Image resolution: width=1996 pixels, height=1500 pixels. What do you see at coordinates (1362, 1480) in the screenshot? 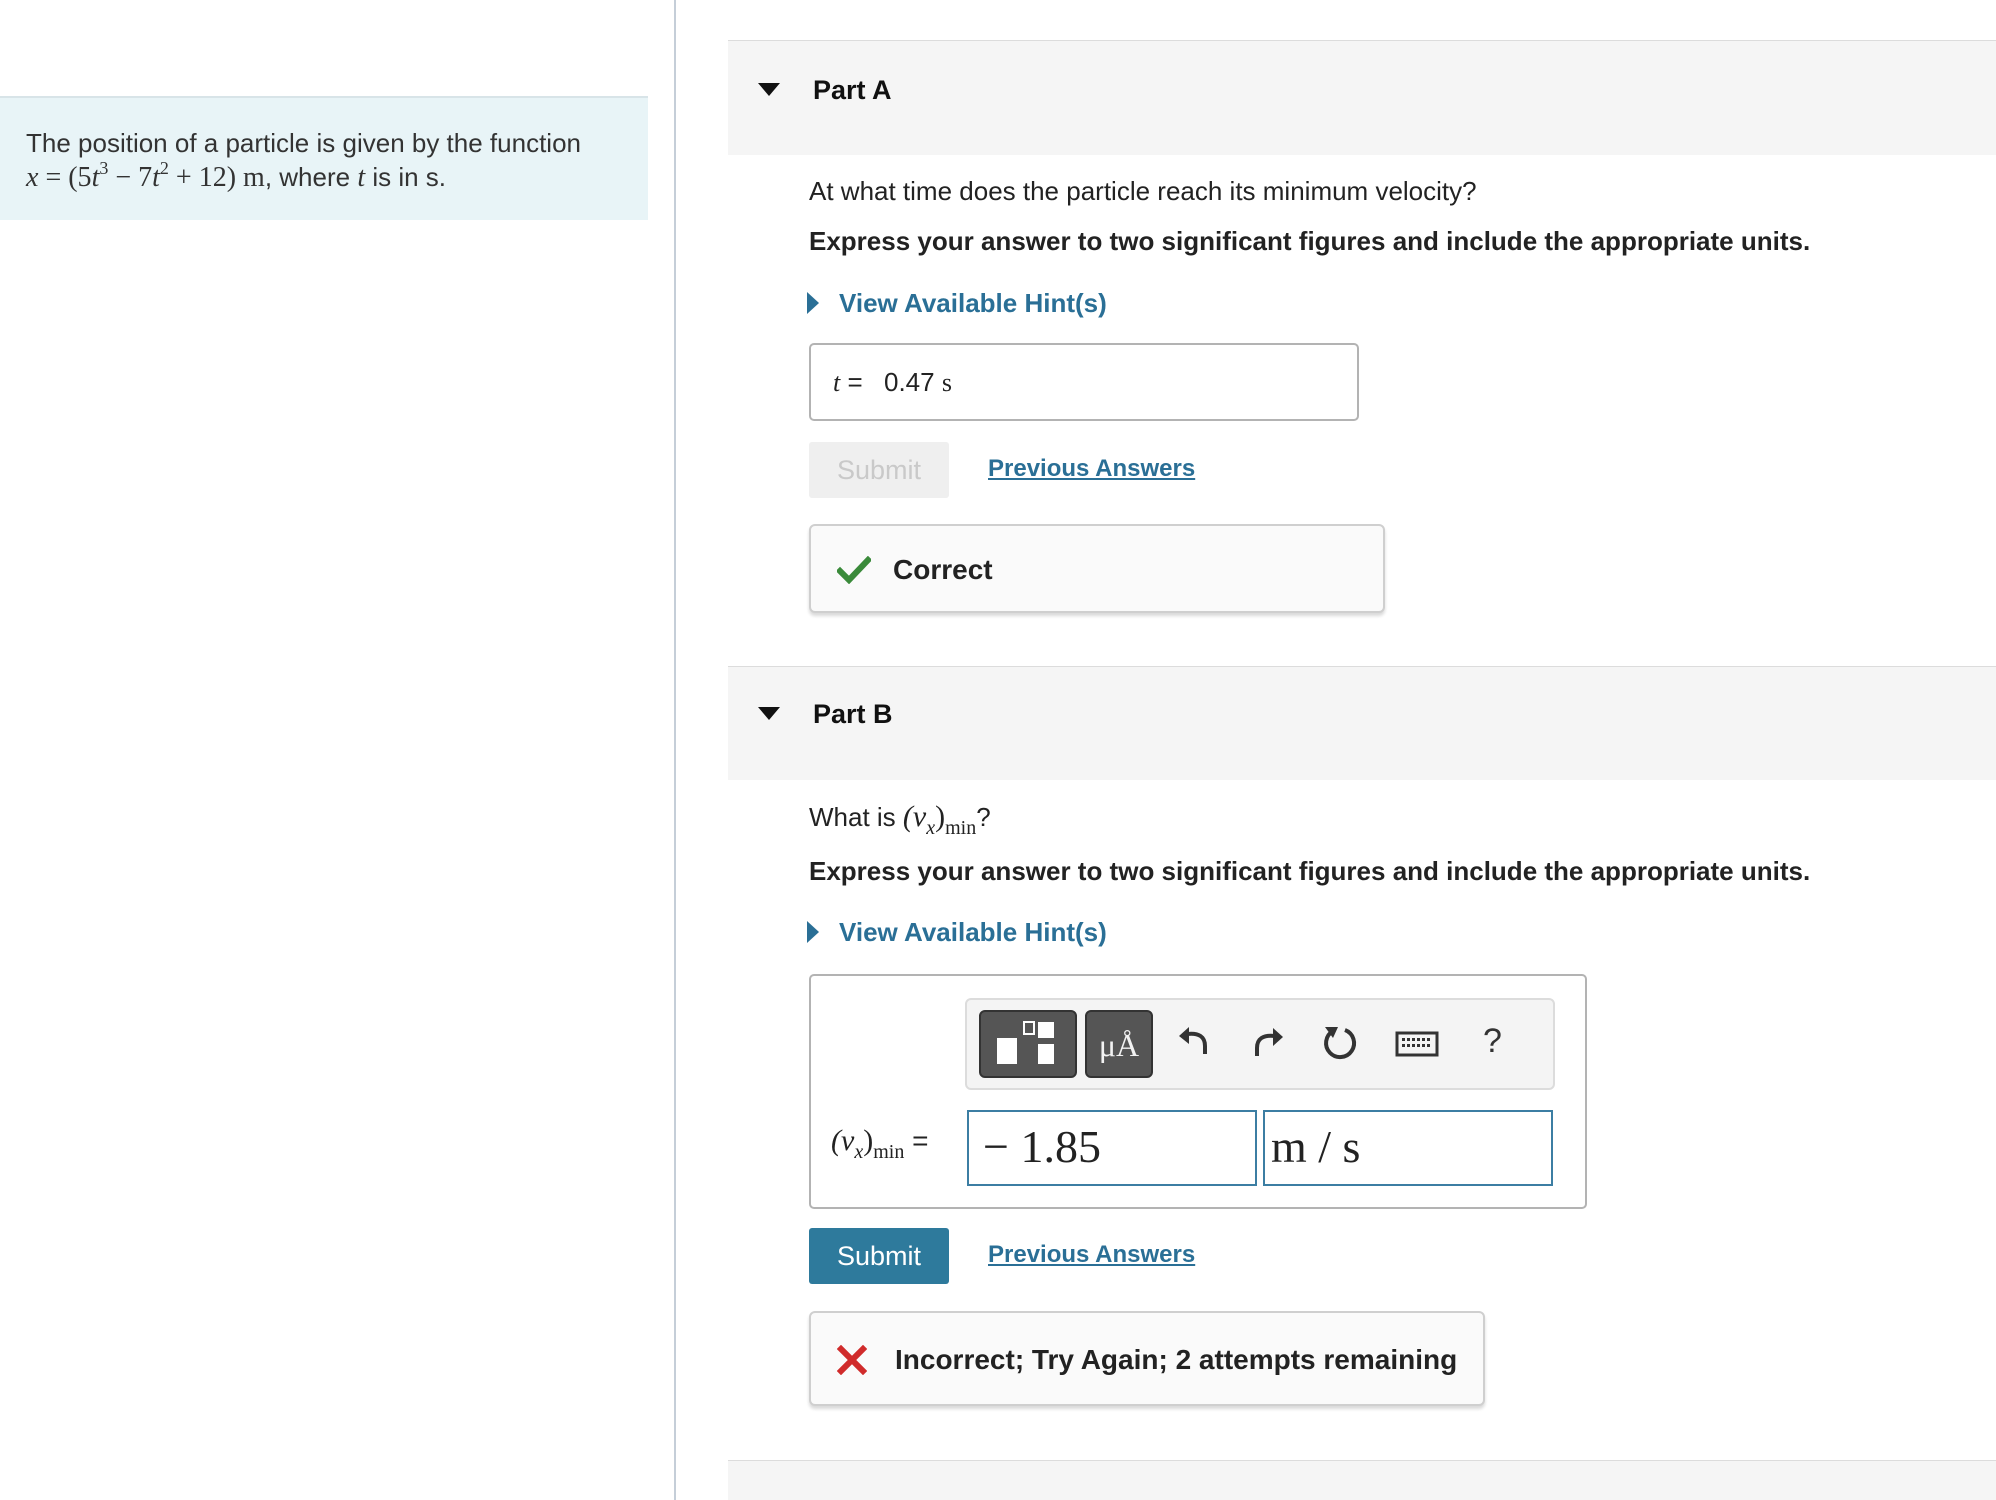
I see `part-c-header` at bounding box center [1362, 1480].